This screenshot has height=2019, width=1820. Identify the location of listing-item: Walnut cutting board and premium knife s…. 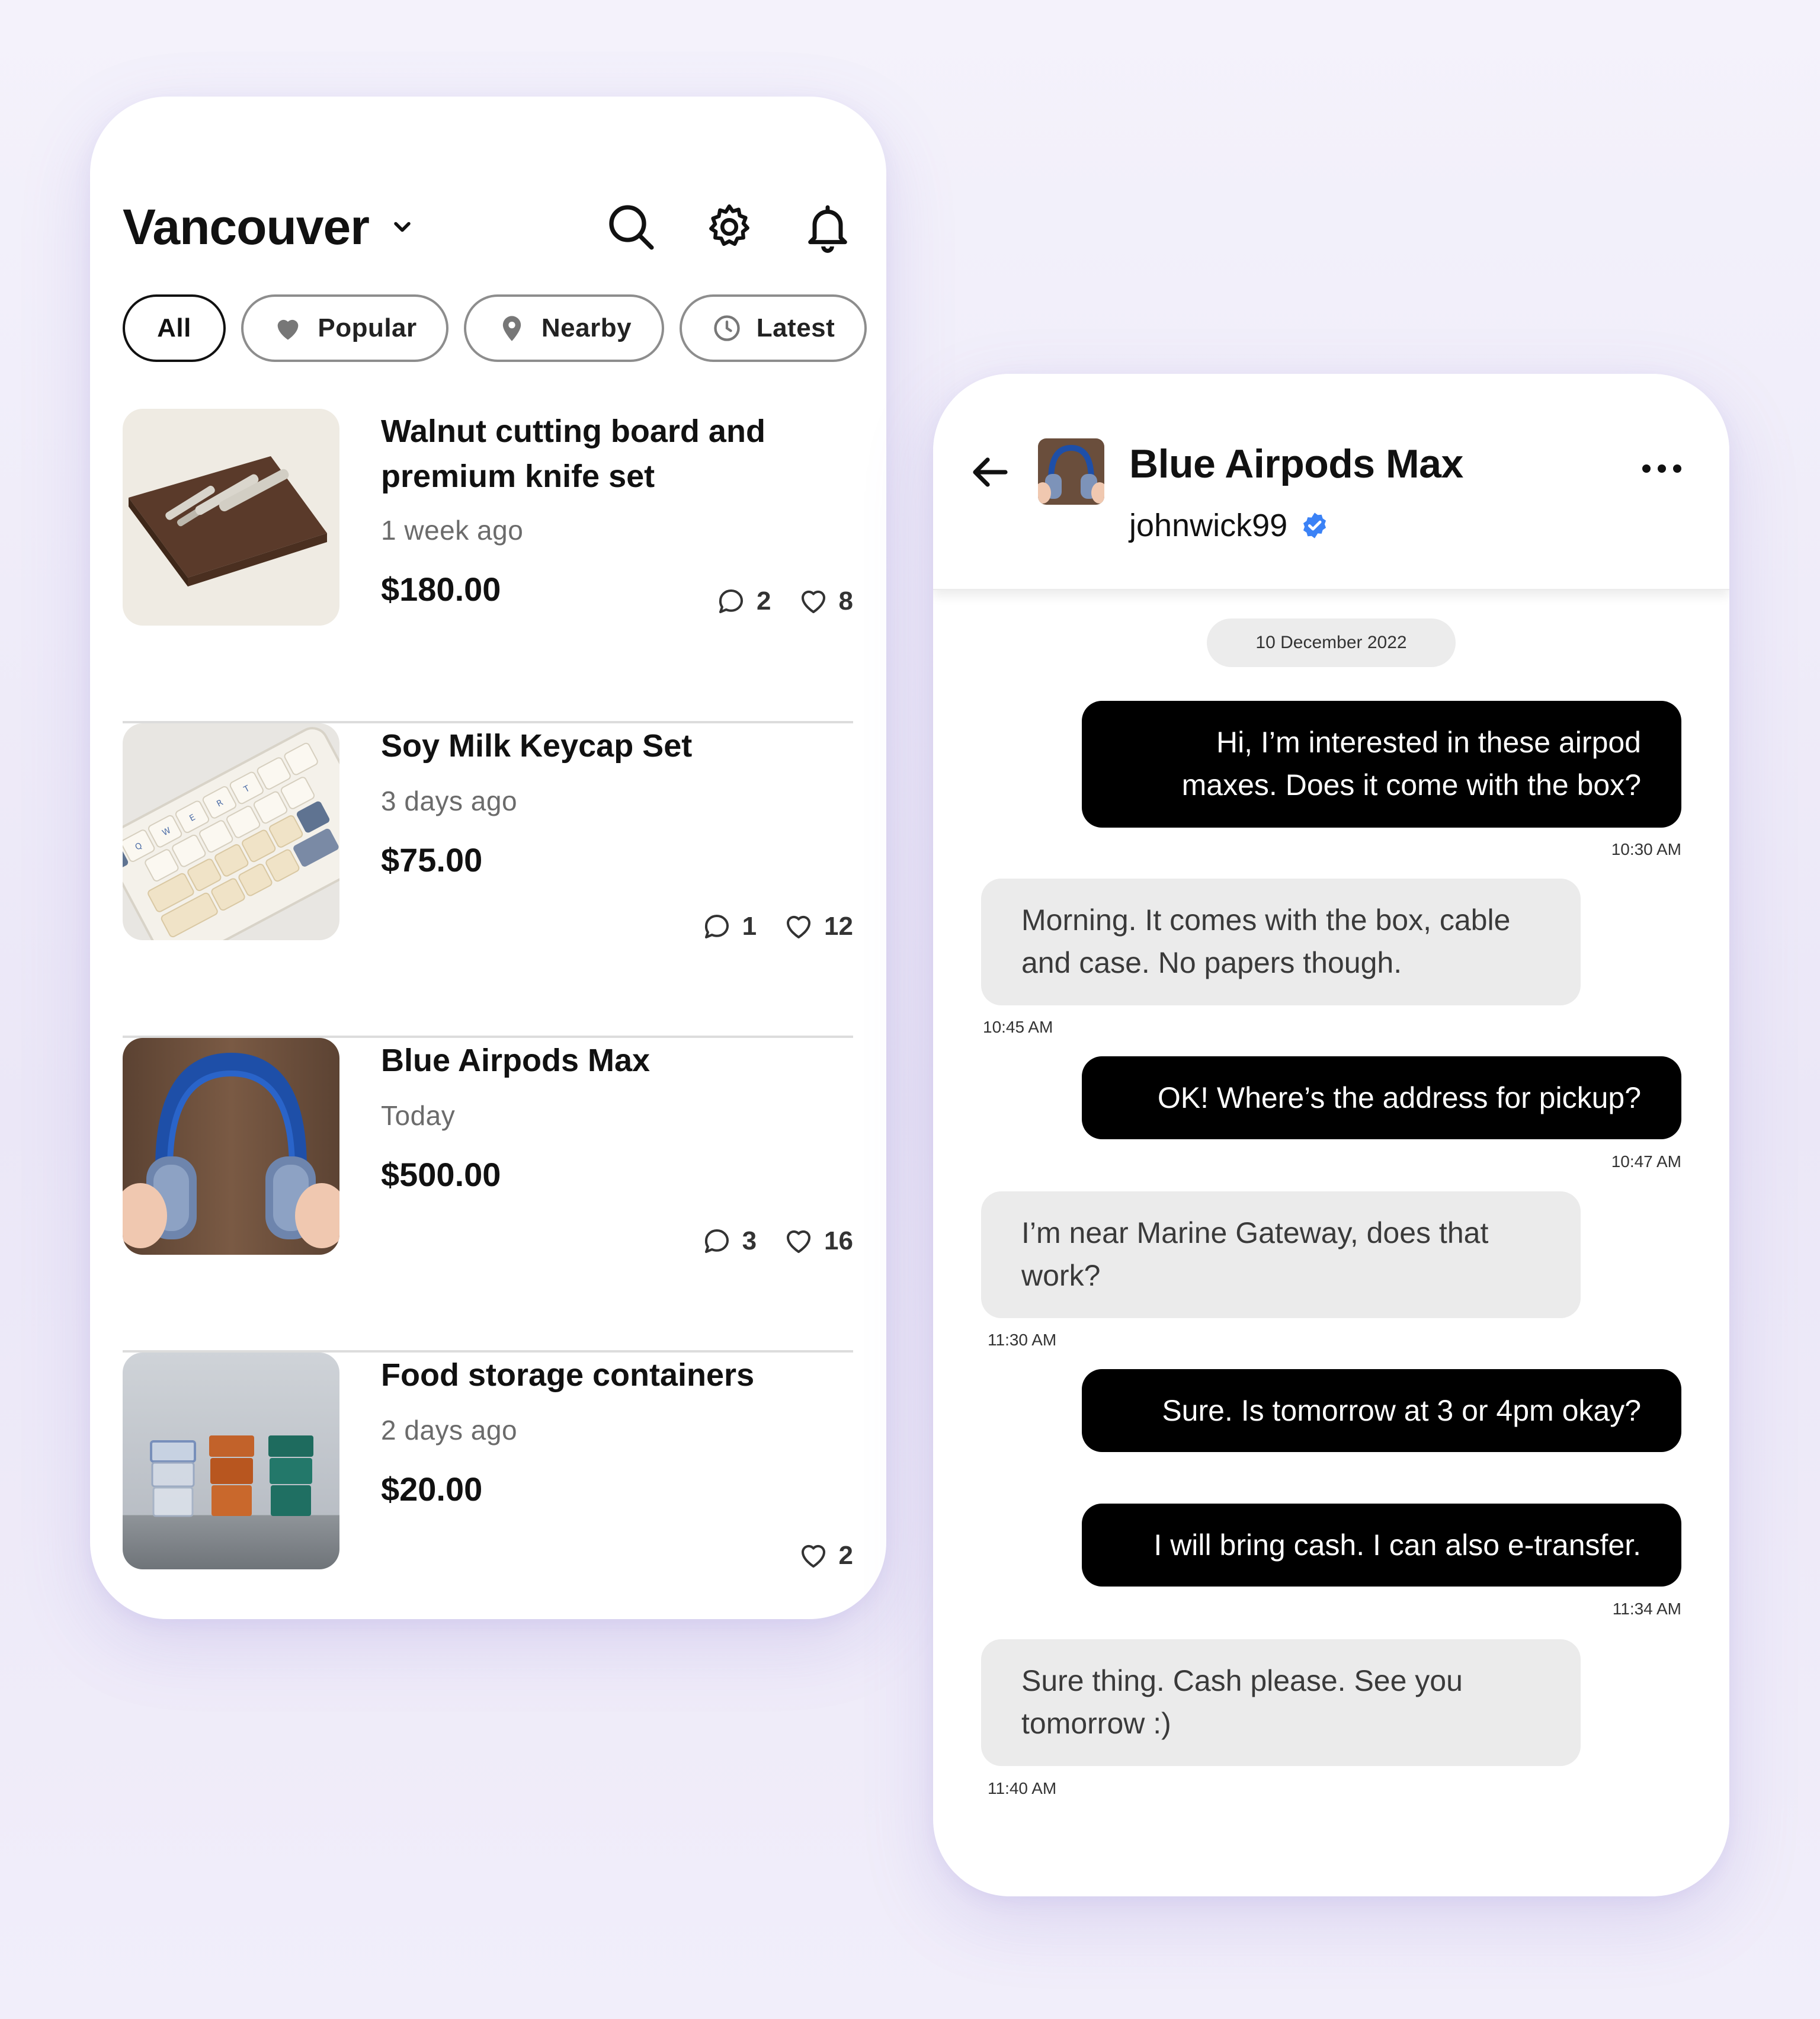
(488, 566).